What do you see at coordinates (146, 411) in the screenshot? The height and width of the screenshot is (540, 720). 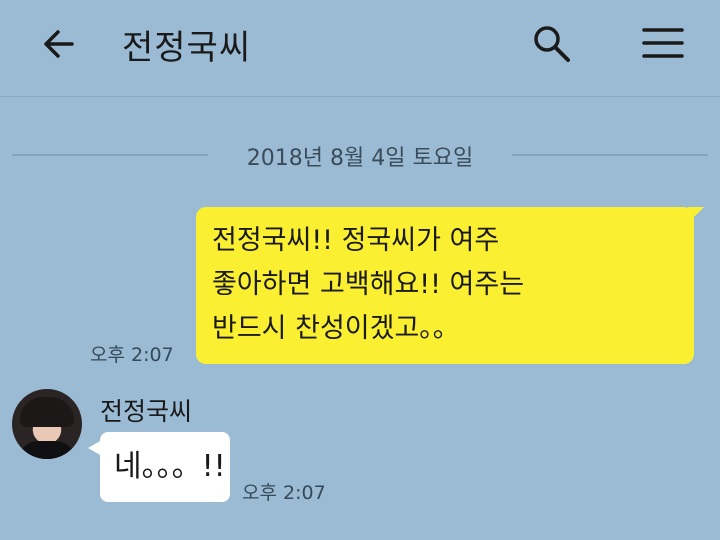 I see `sender-name: 전정국씨` at bounding box center [146, 411].